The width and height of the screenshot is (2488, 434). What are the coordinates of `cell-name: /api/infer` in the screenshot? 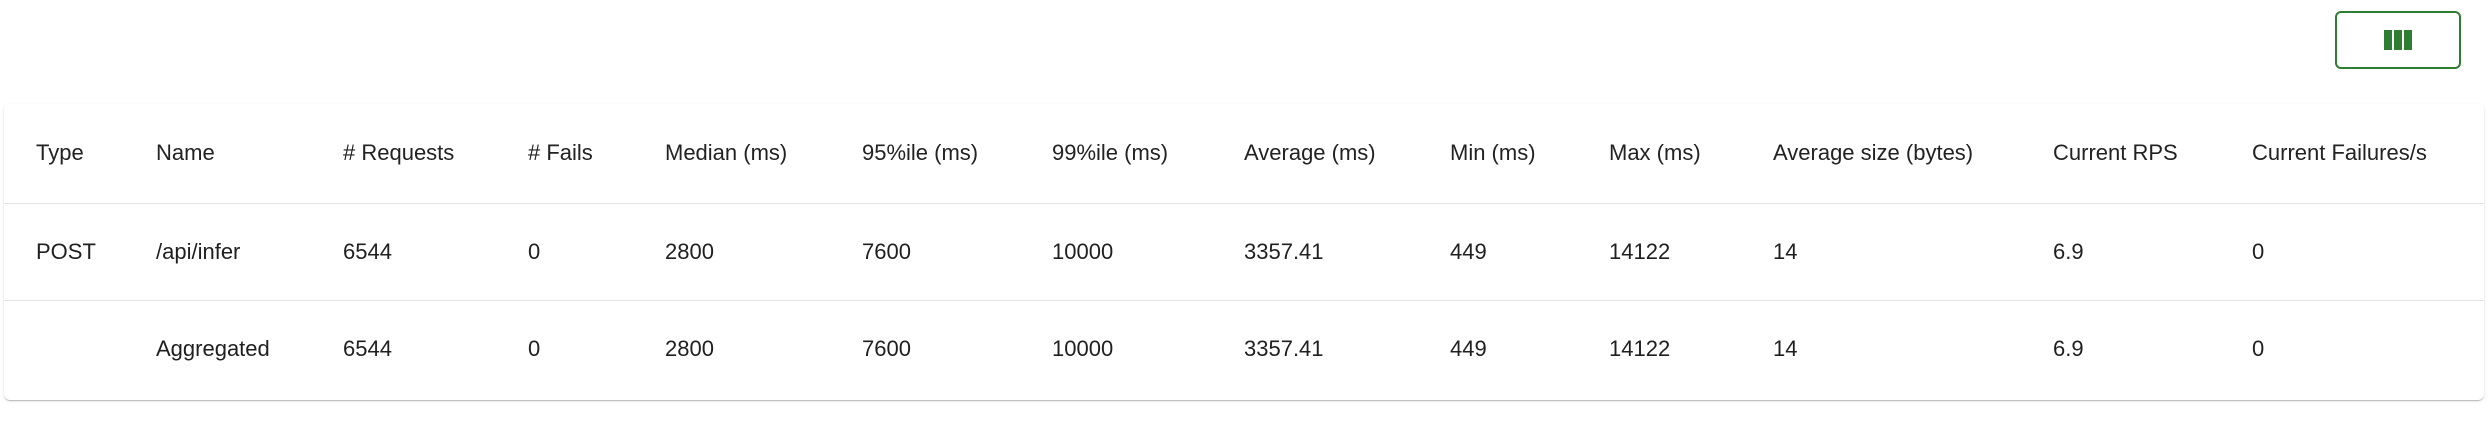 It's located at (233, 252).